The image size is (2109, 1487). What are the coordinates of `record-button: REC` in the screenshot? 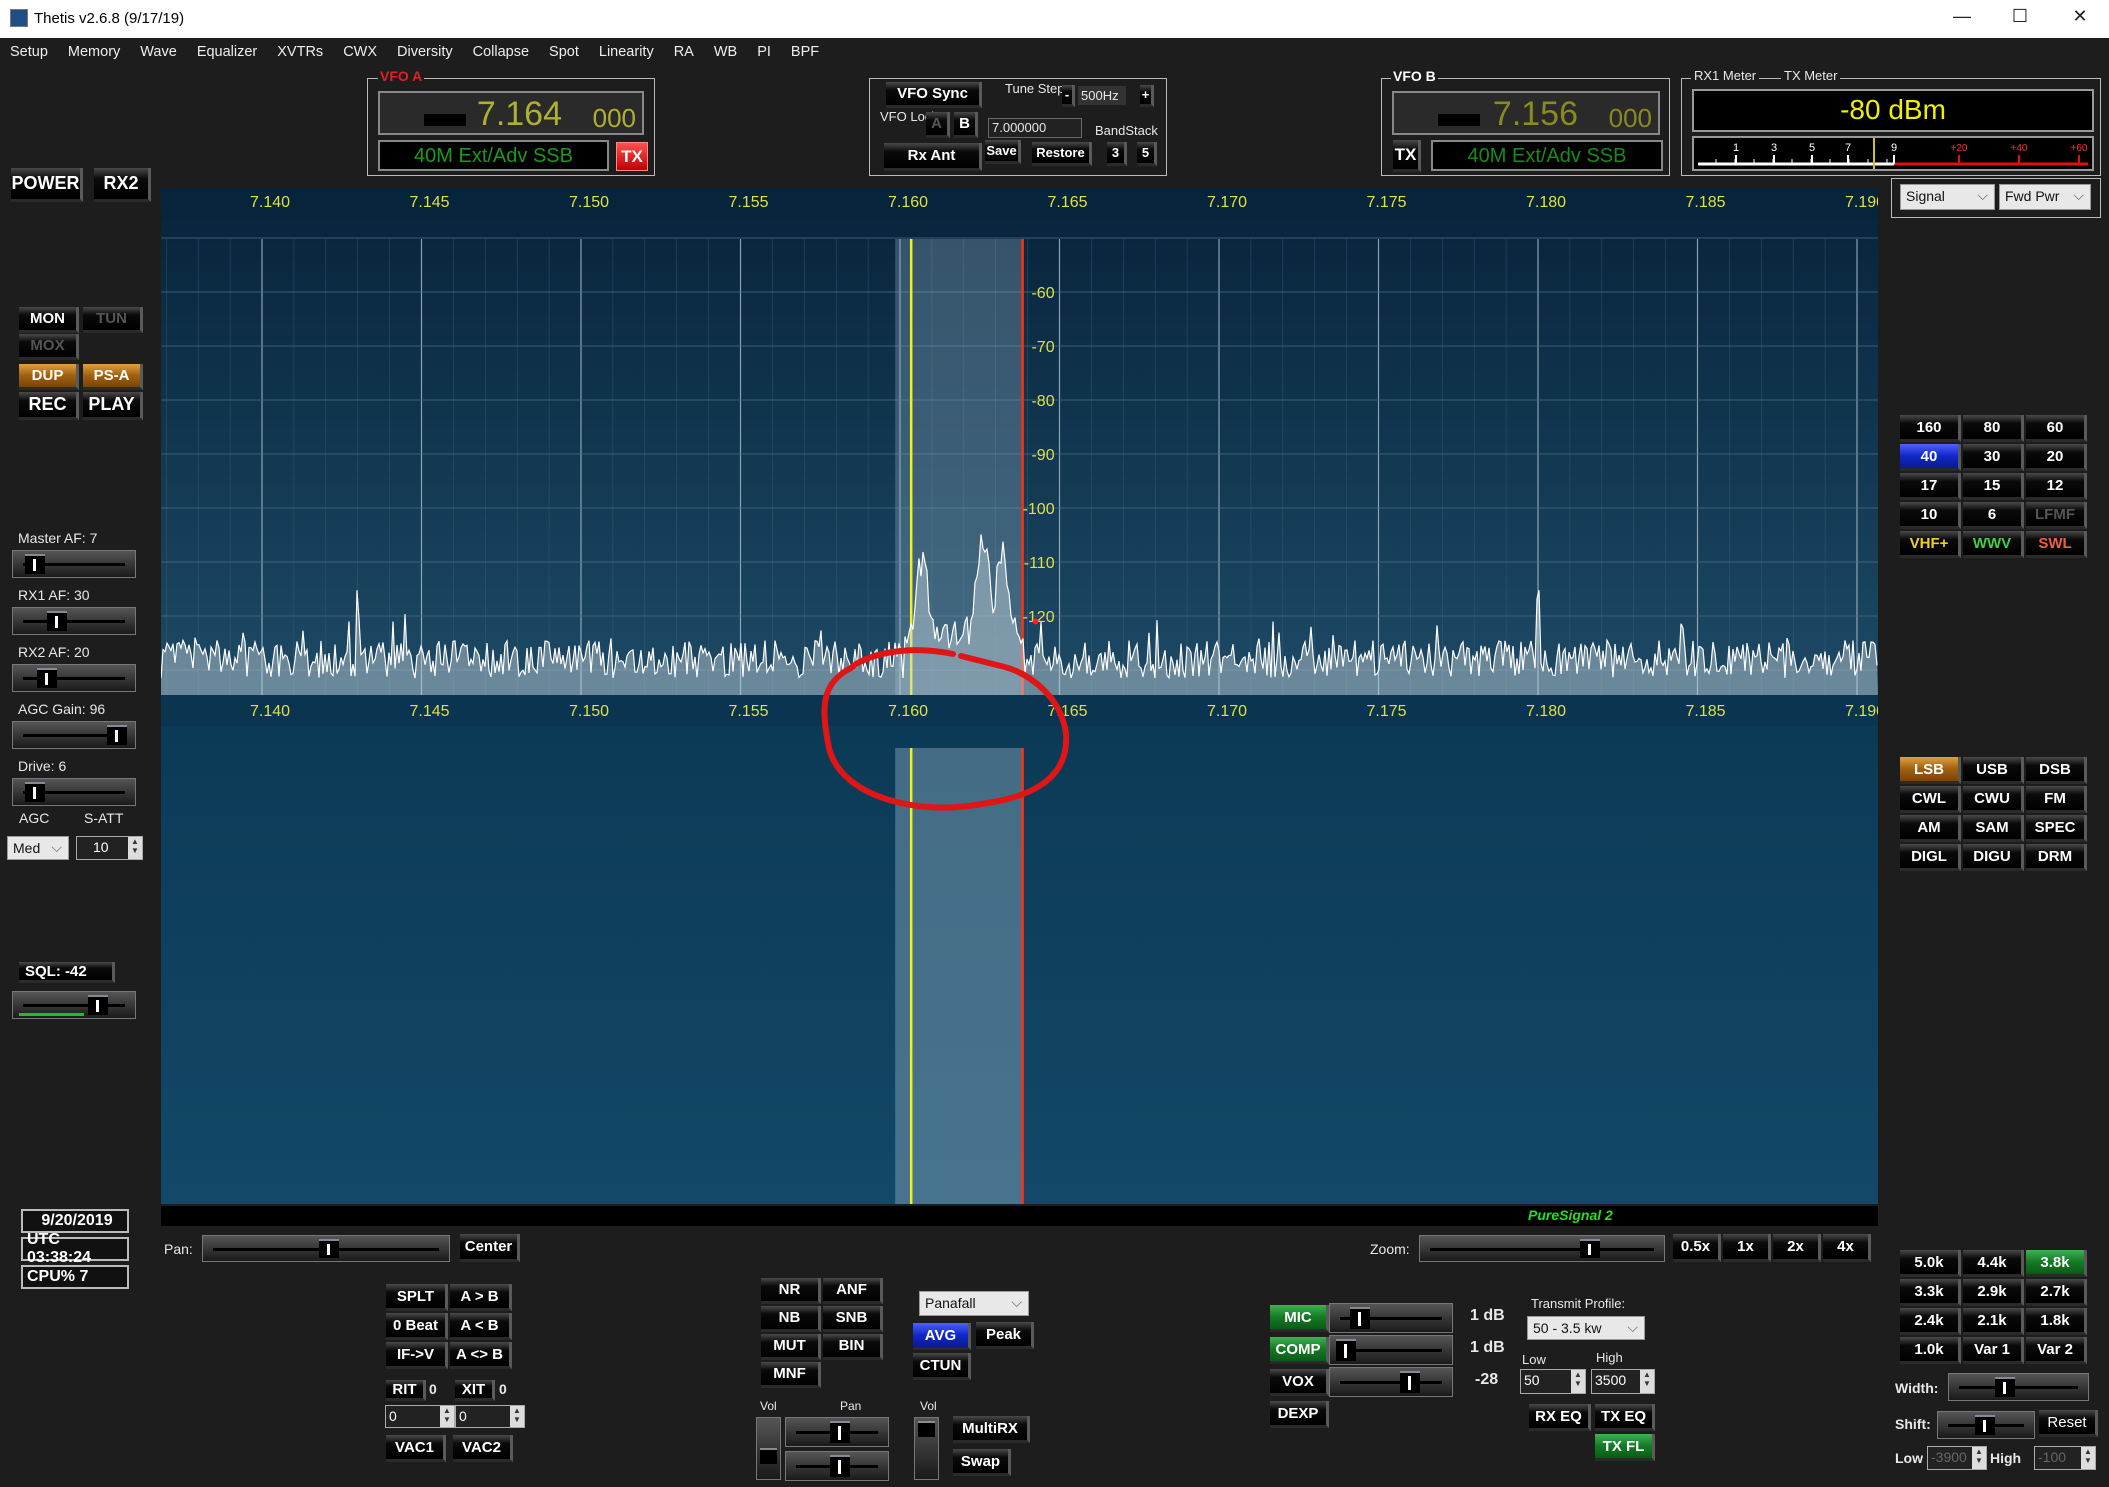 It's located at (49, 406).